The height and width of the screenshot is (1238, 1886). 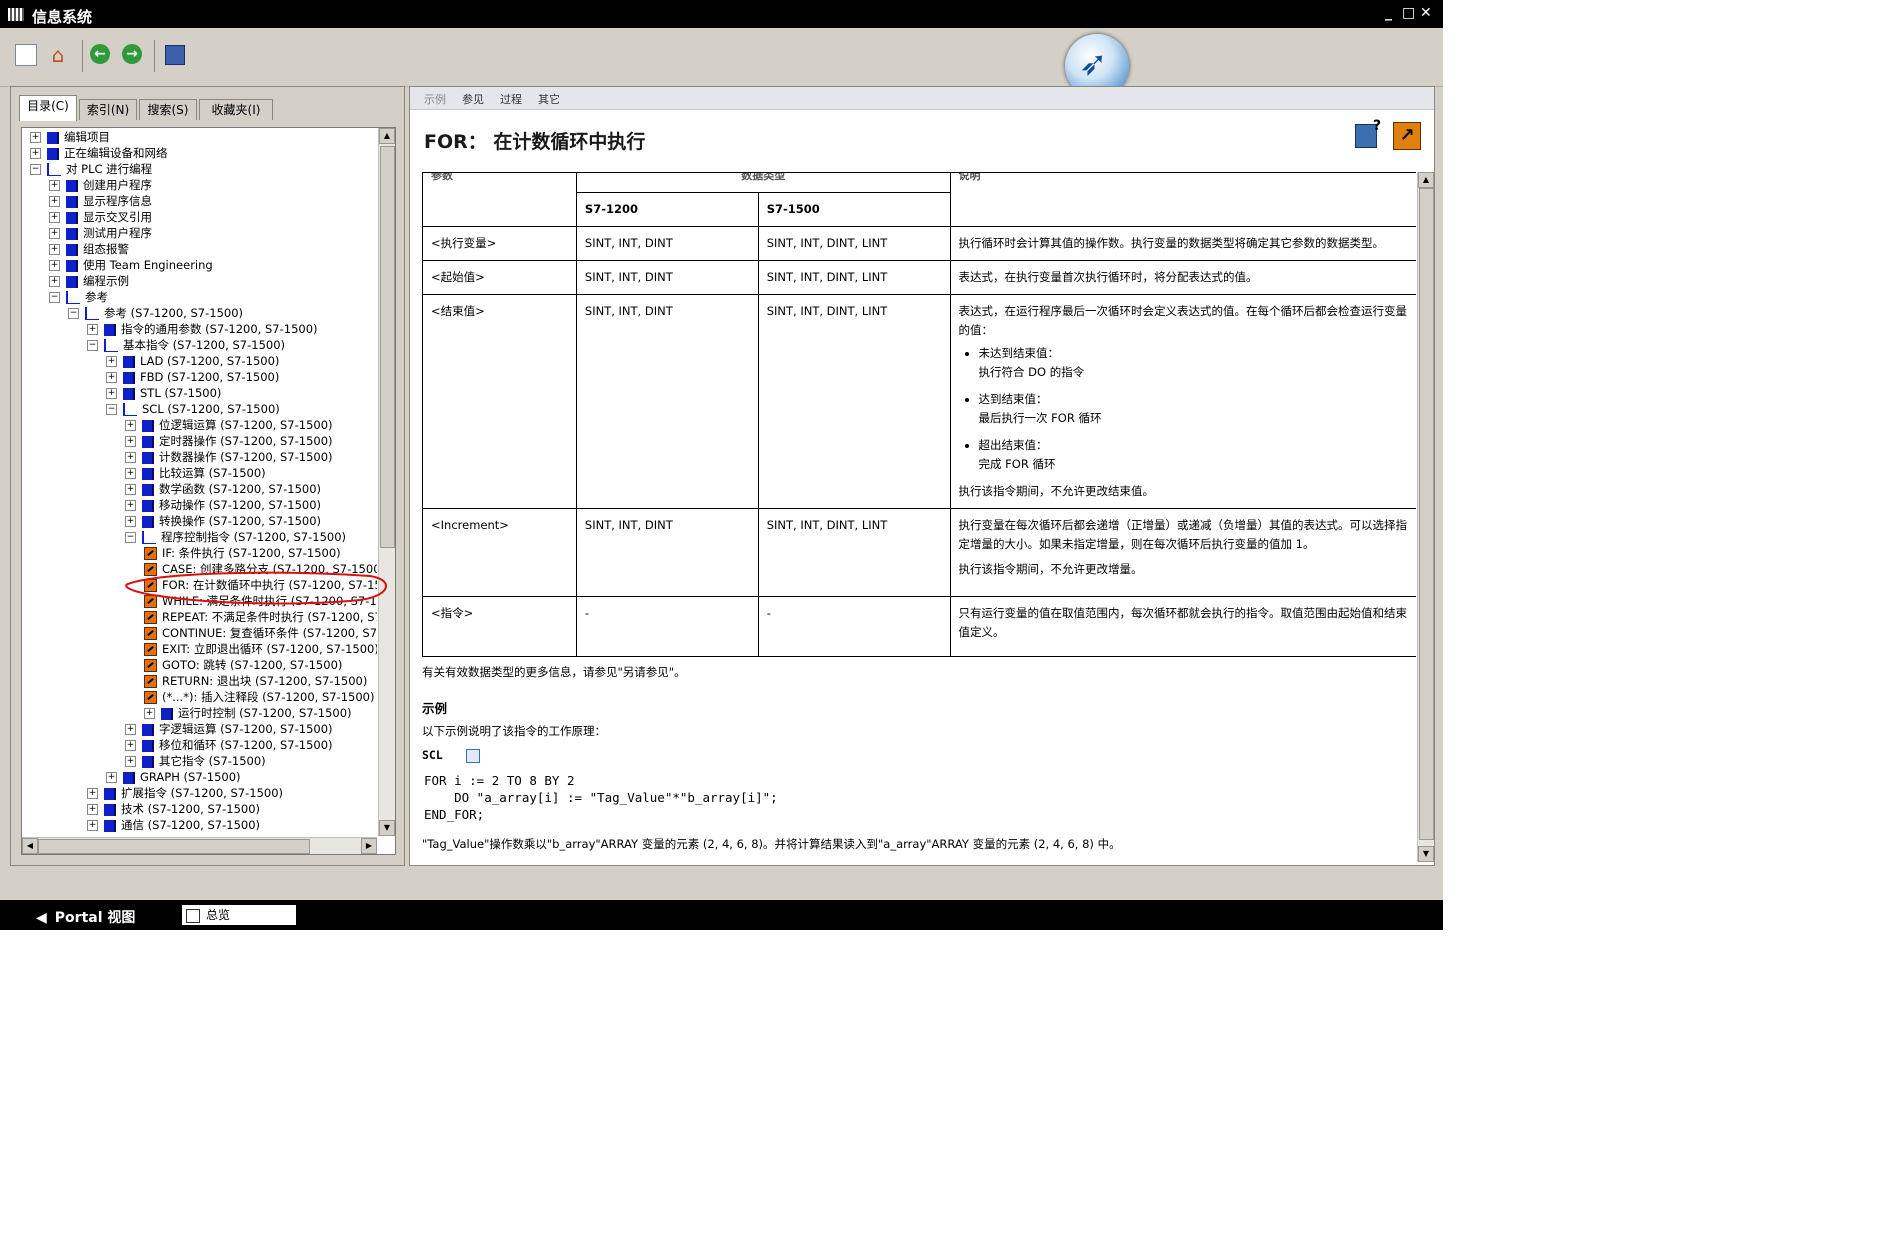 What do you see at coordinates (549, 99) in the screenshot?
I see `link-other: 其它` at bounding box center [549, 99].